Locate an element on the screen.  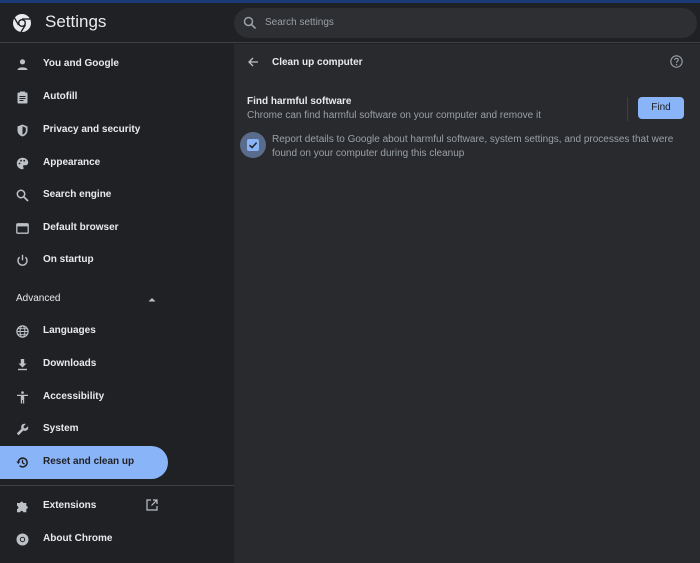
sidebar-item-privacy-and-security: Privacy and security is located at coordinates (84, 130).